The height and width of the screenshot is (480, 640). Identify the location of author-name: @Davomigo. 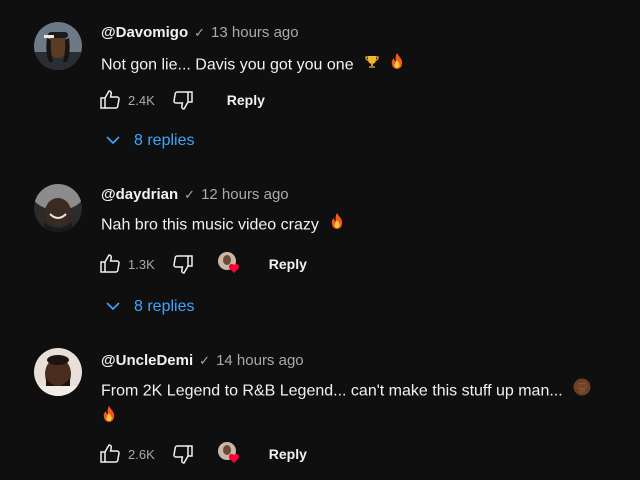
(144, 32).